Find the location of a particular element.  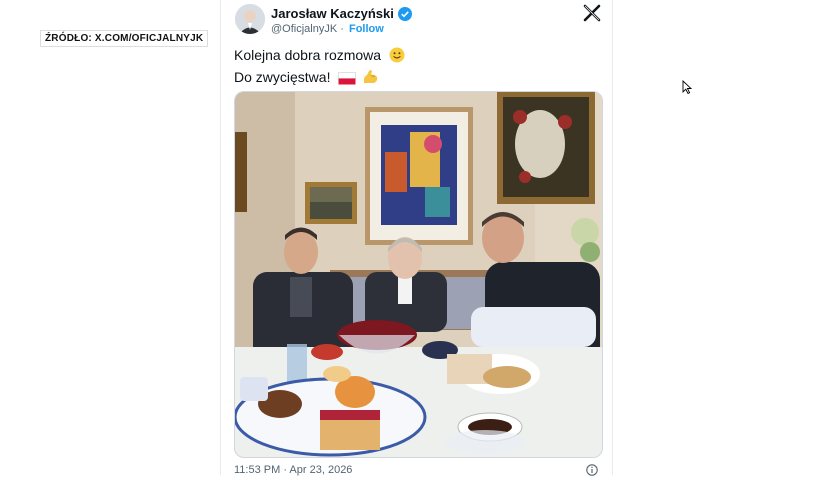

poland-flag-emoji is located at coordinates (347, 80).